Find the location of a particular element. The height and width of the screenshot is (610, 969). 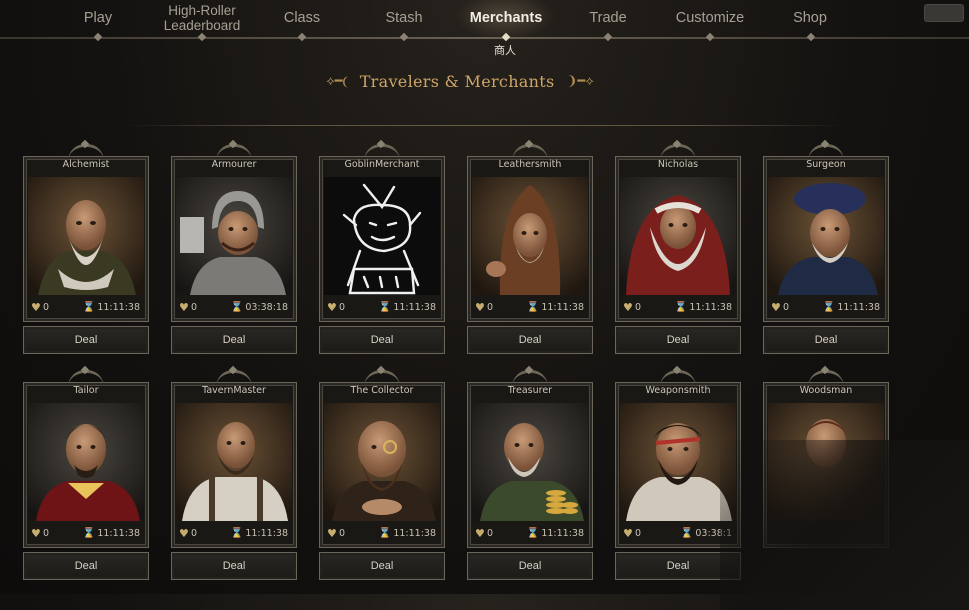

merchant-card-weaponsmith: Weaponsmith ♥ 0 ⌛ 03:38:1 Deal is located at coordinates (678, 482).